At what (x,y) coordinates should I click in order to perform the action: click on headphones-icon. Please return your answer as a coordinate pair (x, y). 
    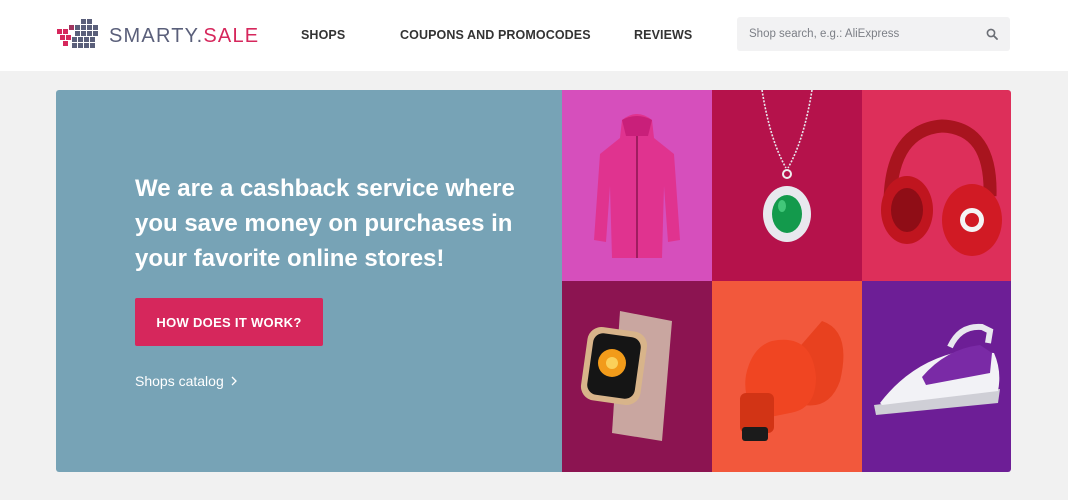
    Looking at the image, I should click on (936, 185).